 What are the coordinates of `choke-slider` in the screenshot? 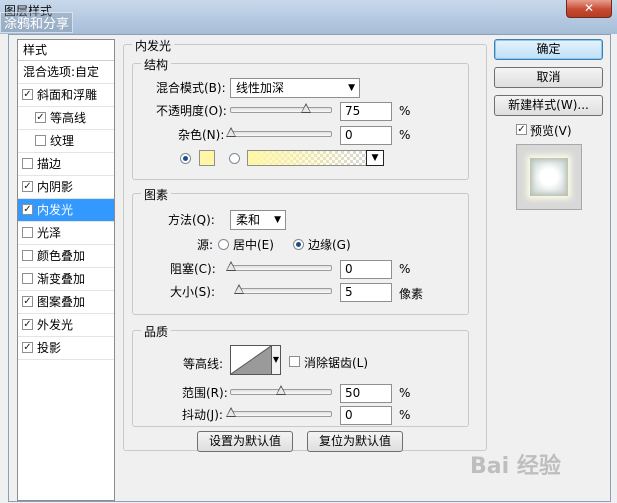 It's located at (279, 266).